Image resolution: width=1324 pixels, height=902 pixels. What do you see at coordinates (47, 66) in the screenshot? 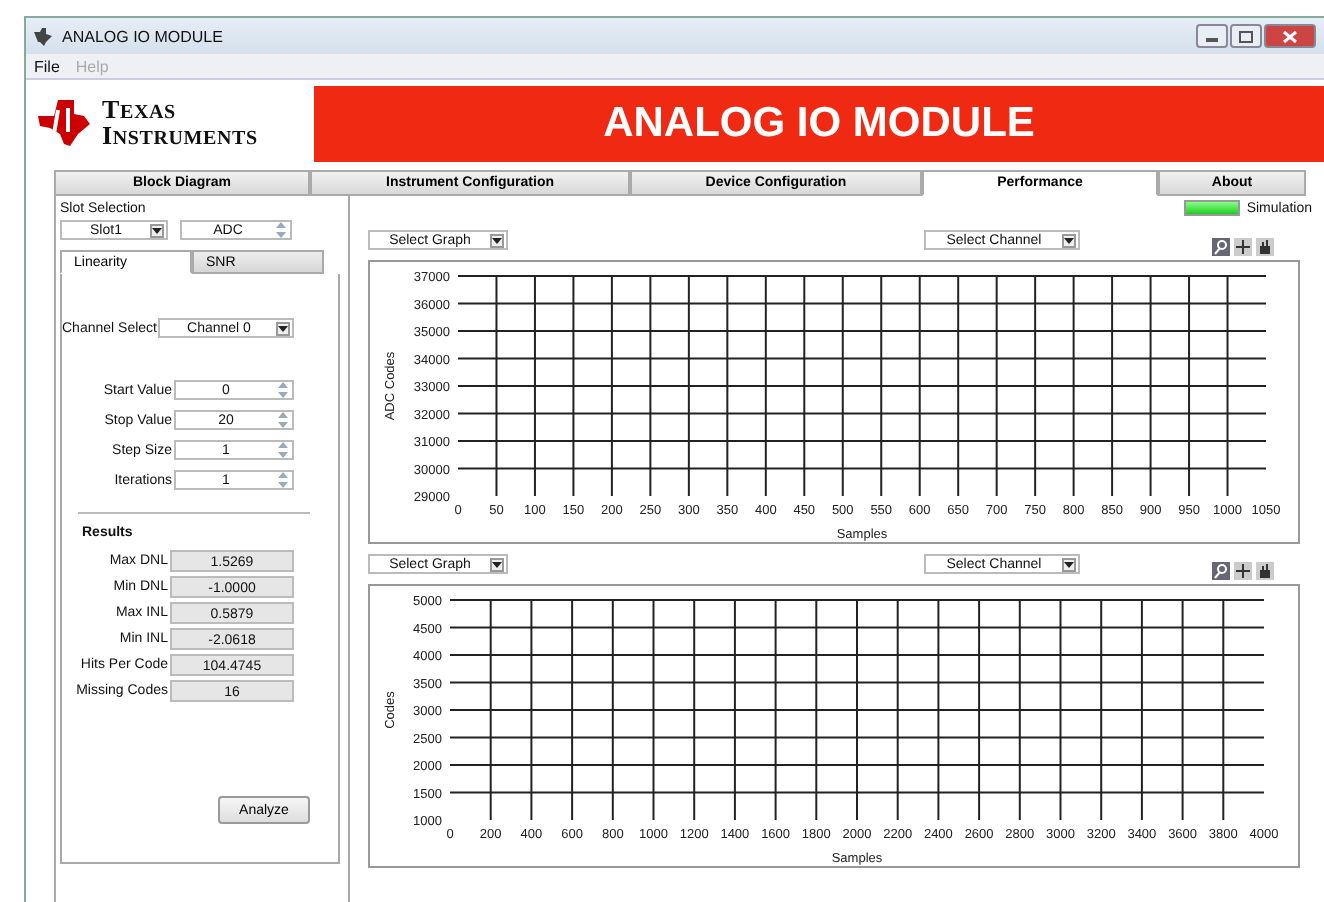
I see `menu-item: File` at bounding box center [47, 66].